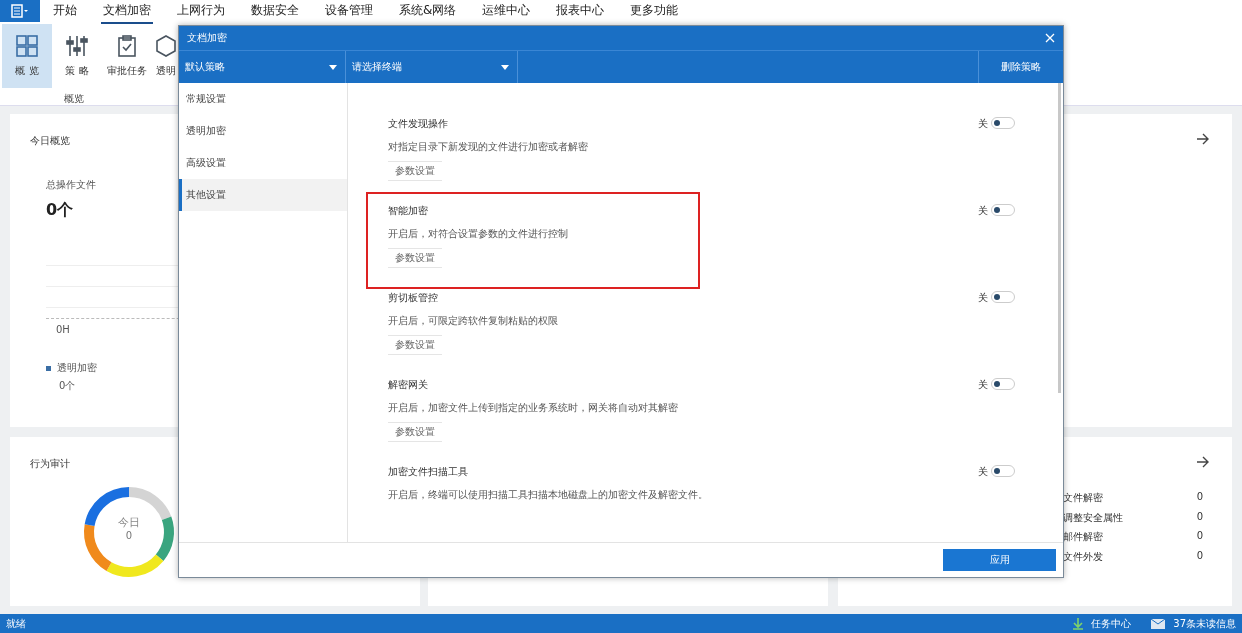 This screenshot has width=1242, height=633. Describe the element at coordinates (1158, 623) in the screenshot. I see `mail-icon` at that location.